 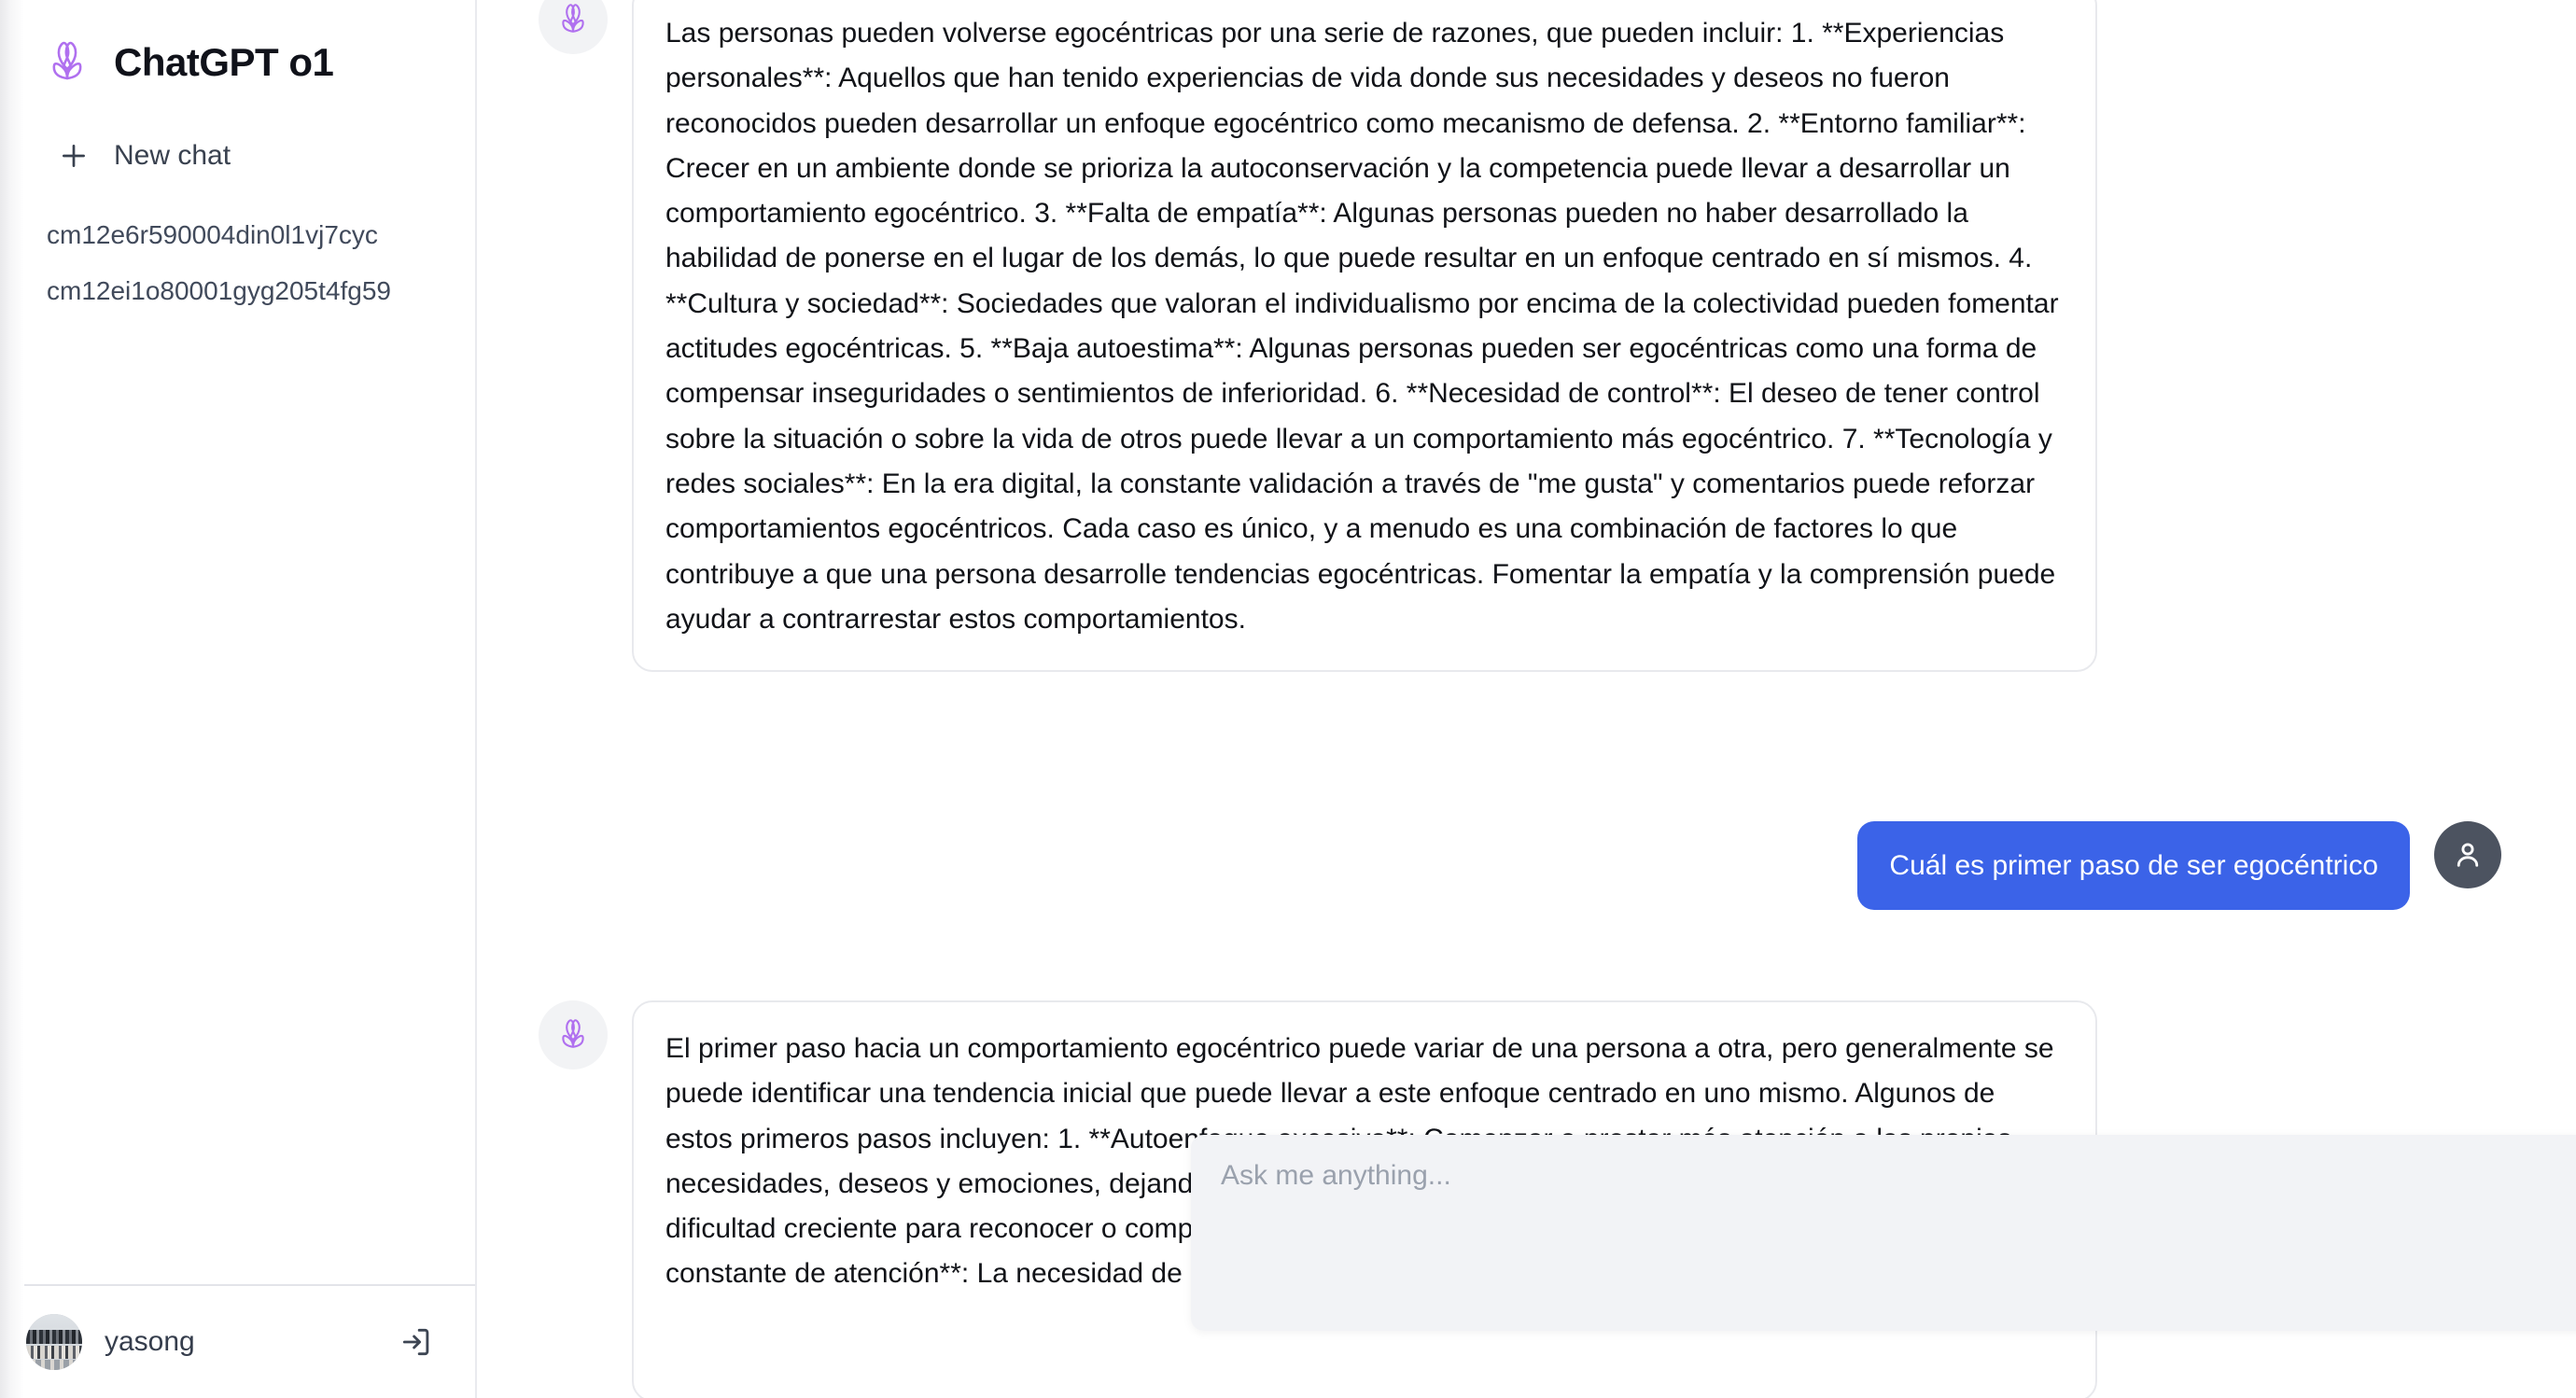 What do you see at coordinates (67, 62) in the screenshot?
I see `petal-logo-icon` at bounding box center [67, 62].